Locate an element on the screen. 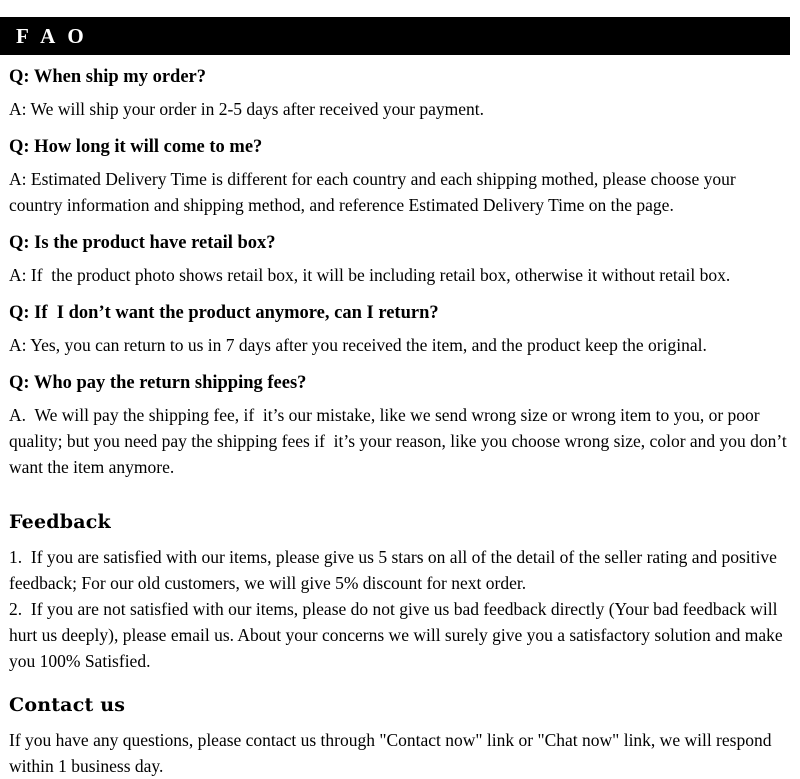 Image resolution: width=800 pixels, height=779 pixels. faq-banner-title: F A O is located at coordinates (52, 36).